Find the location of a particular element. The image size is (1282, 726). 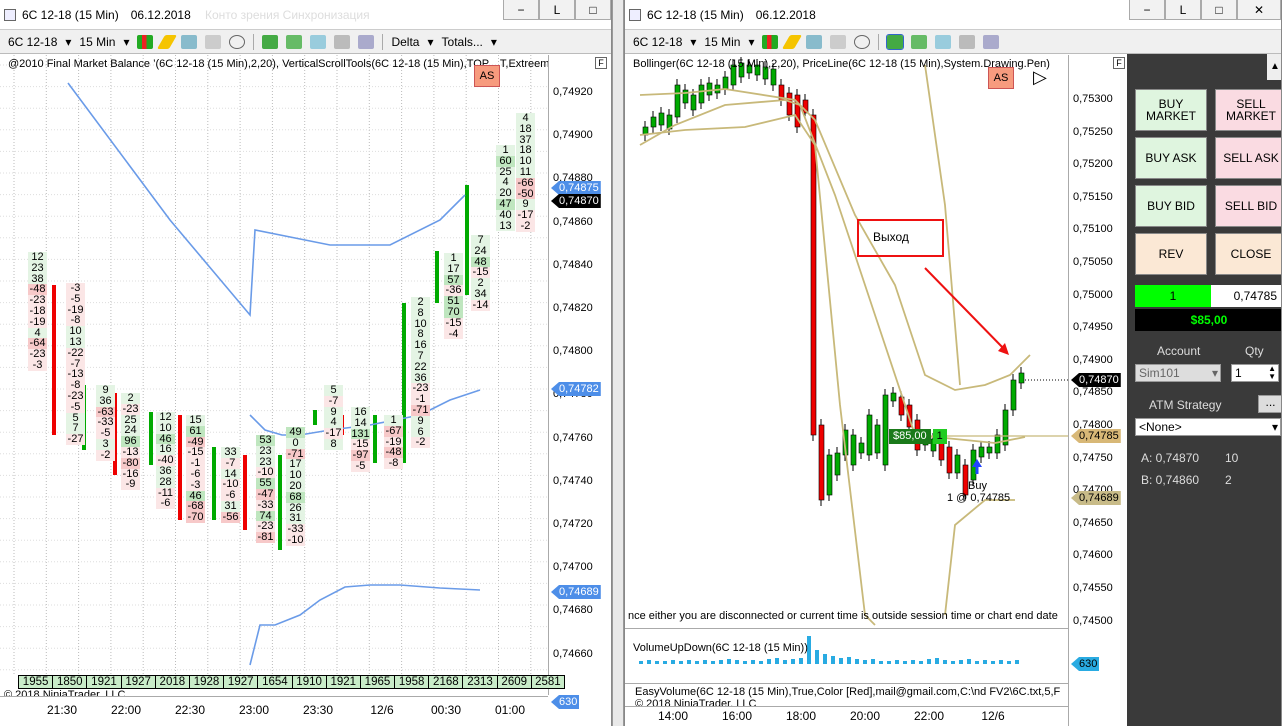

price-label: 0,74950 is located at coordinates (1093, 327).